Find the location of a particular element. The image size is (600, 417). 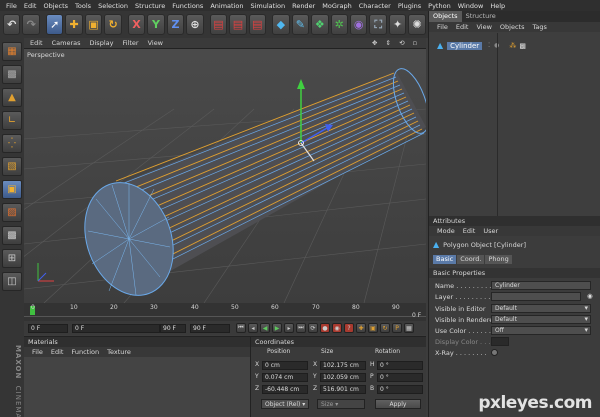

size-x-field: 102.175 cm is located at coordinates (343, 365).